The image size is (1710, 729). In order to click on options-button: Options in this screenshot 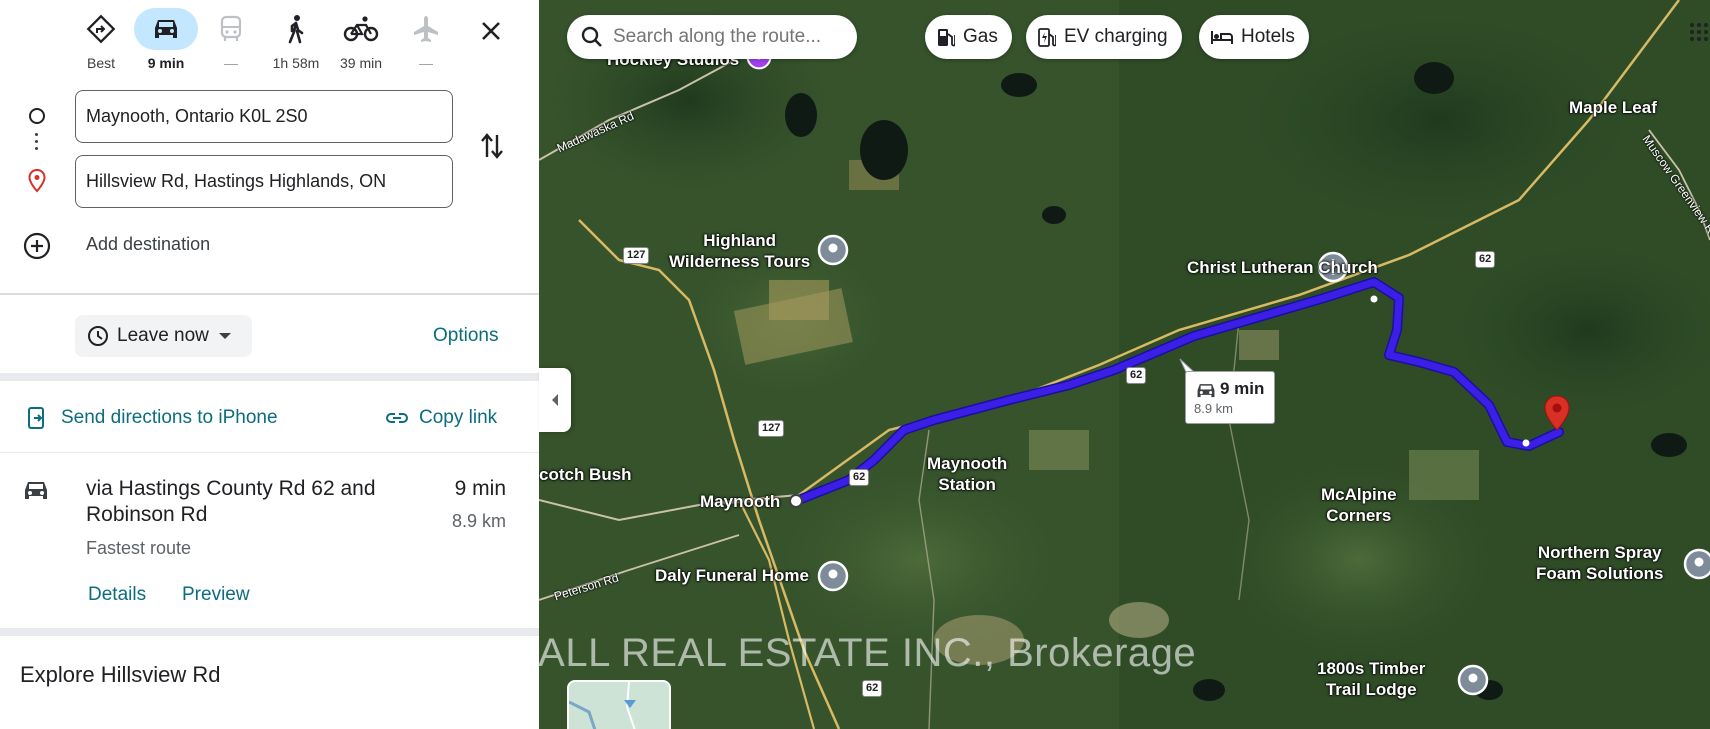, I will do `click(465, 336)`.